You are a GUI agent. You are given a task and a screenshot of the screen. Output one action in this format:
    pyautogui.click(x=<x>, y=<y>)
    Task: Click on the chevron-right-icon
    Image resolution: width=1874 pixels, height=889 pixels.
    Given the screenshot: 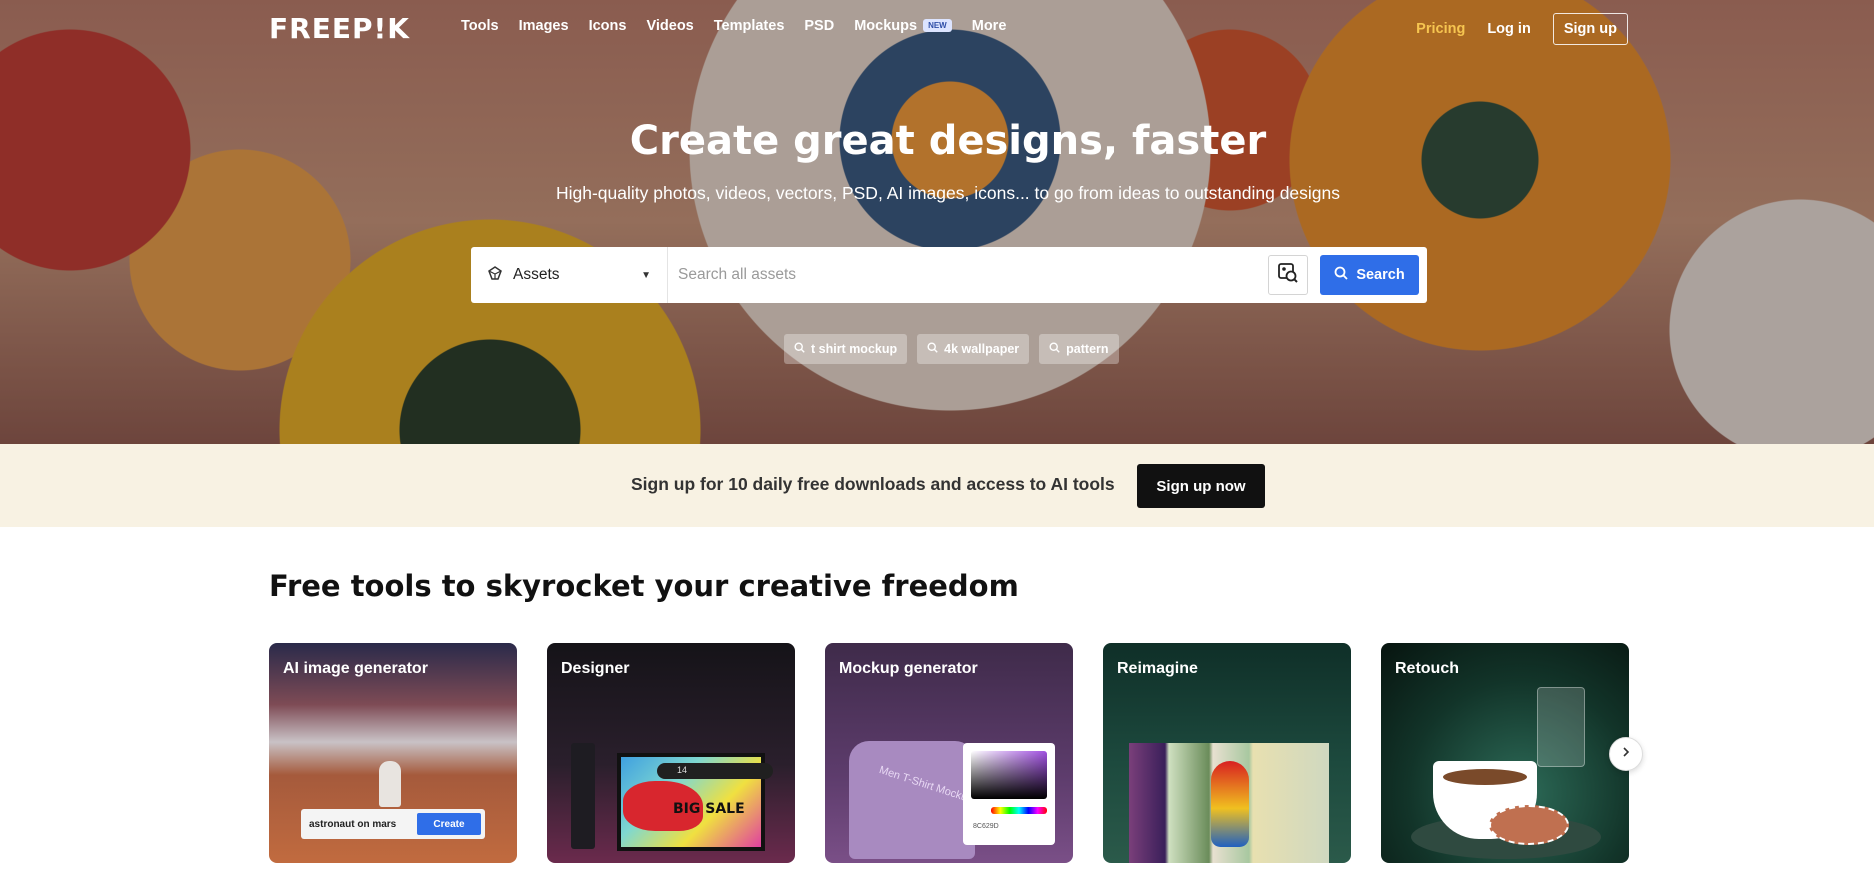 What is the action you would take?
    pyautogui.click(x=1626, y=754)
    